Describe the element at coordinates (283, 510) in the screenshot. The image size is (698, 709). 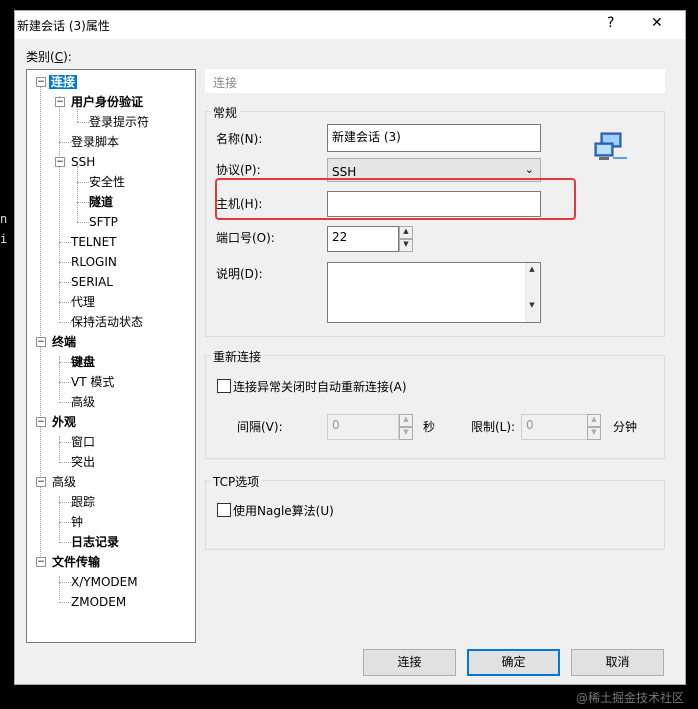
I see `nagle-label: 使用Nagle算法(U)` at that location.